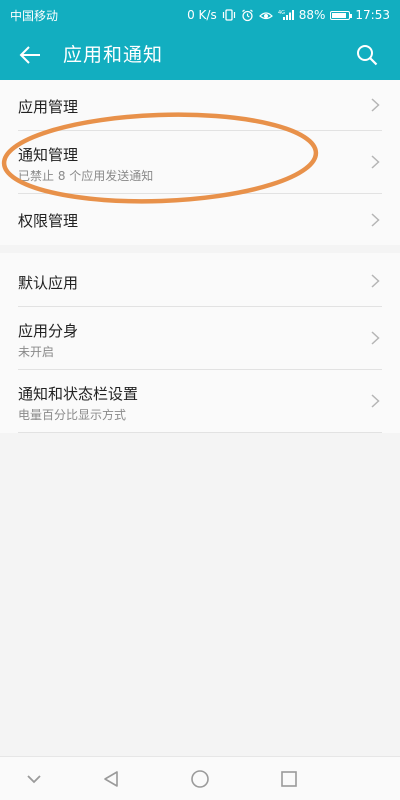  I want to click on list-item-title: 应用分身, so click(48, 331).